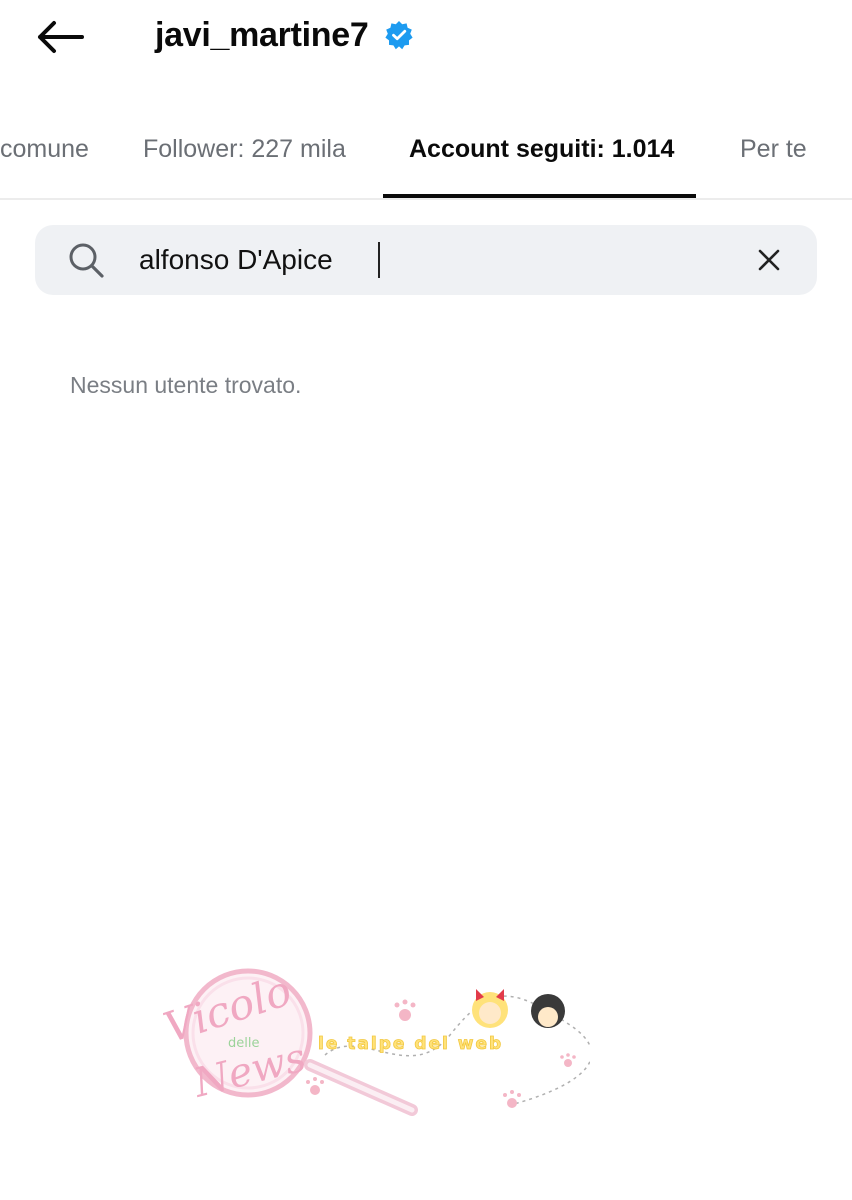  Describe the element at coordinates (186, 385) in the screenshot. I see `empty-results-message: Nessun utente trovato.` at that location.